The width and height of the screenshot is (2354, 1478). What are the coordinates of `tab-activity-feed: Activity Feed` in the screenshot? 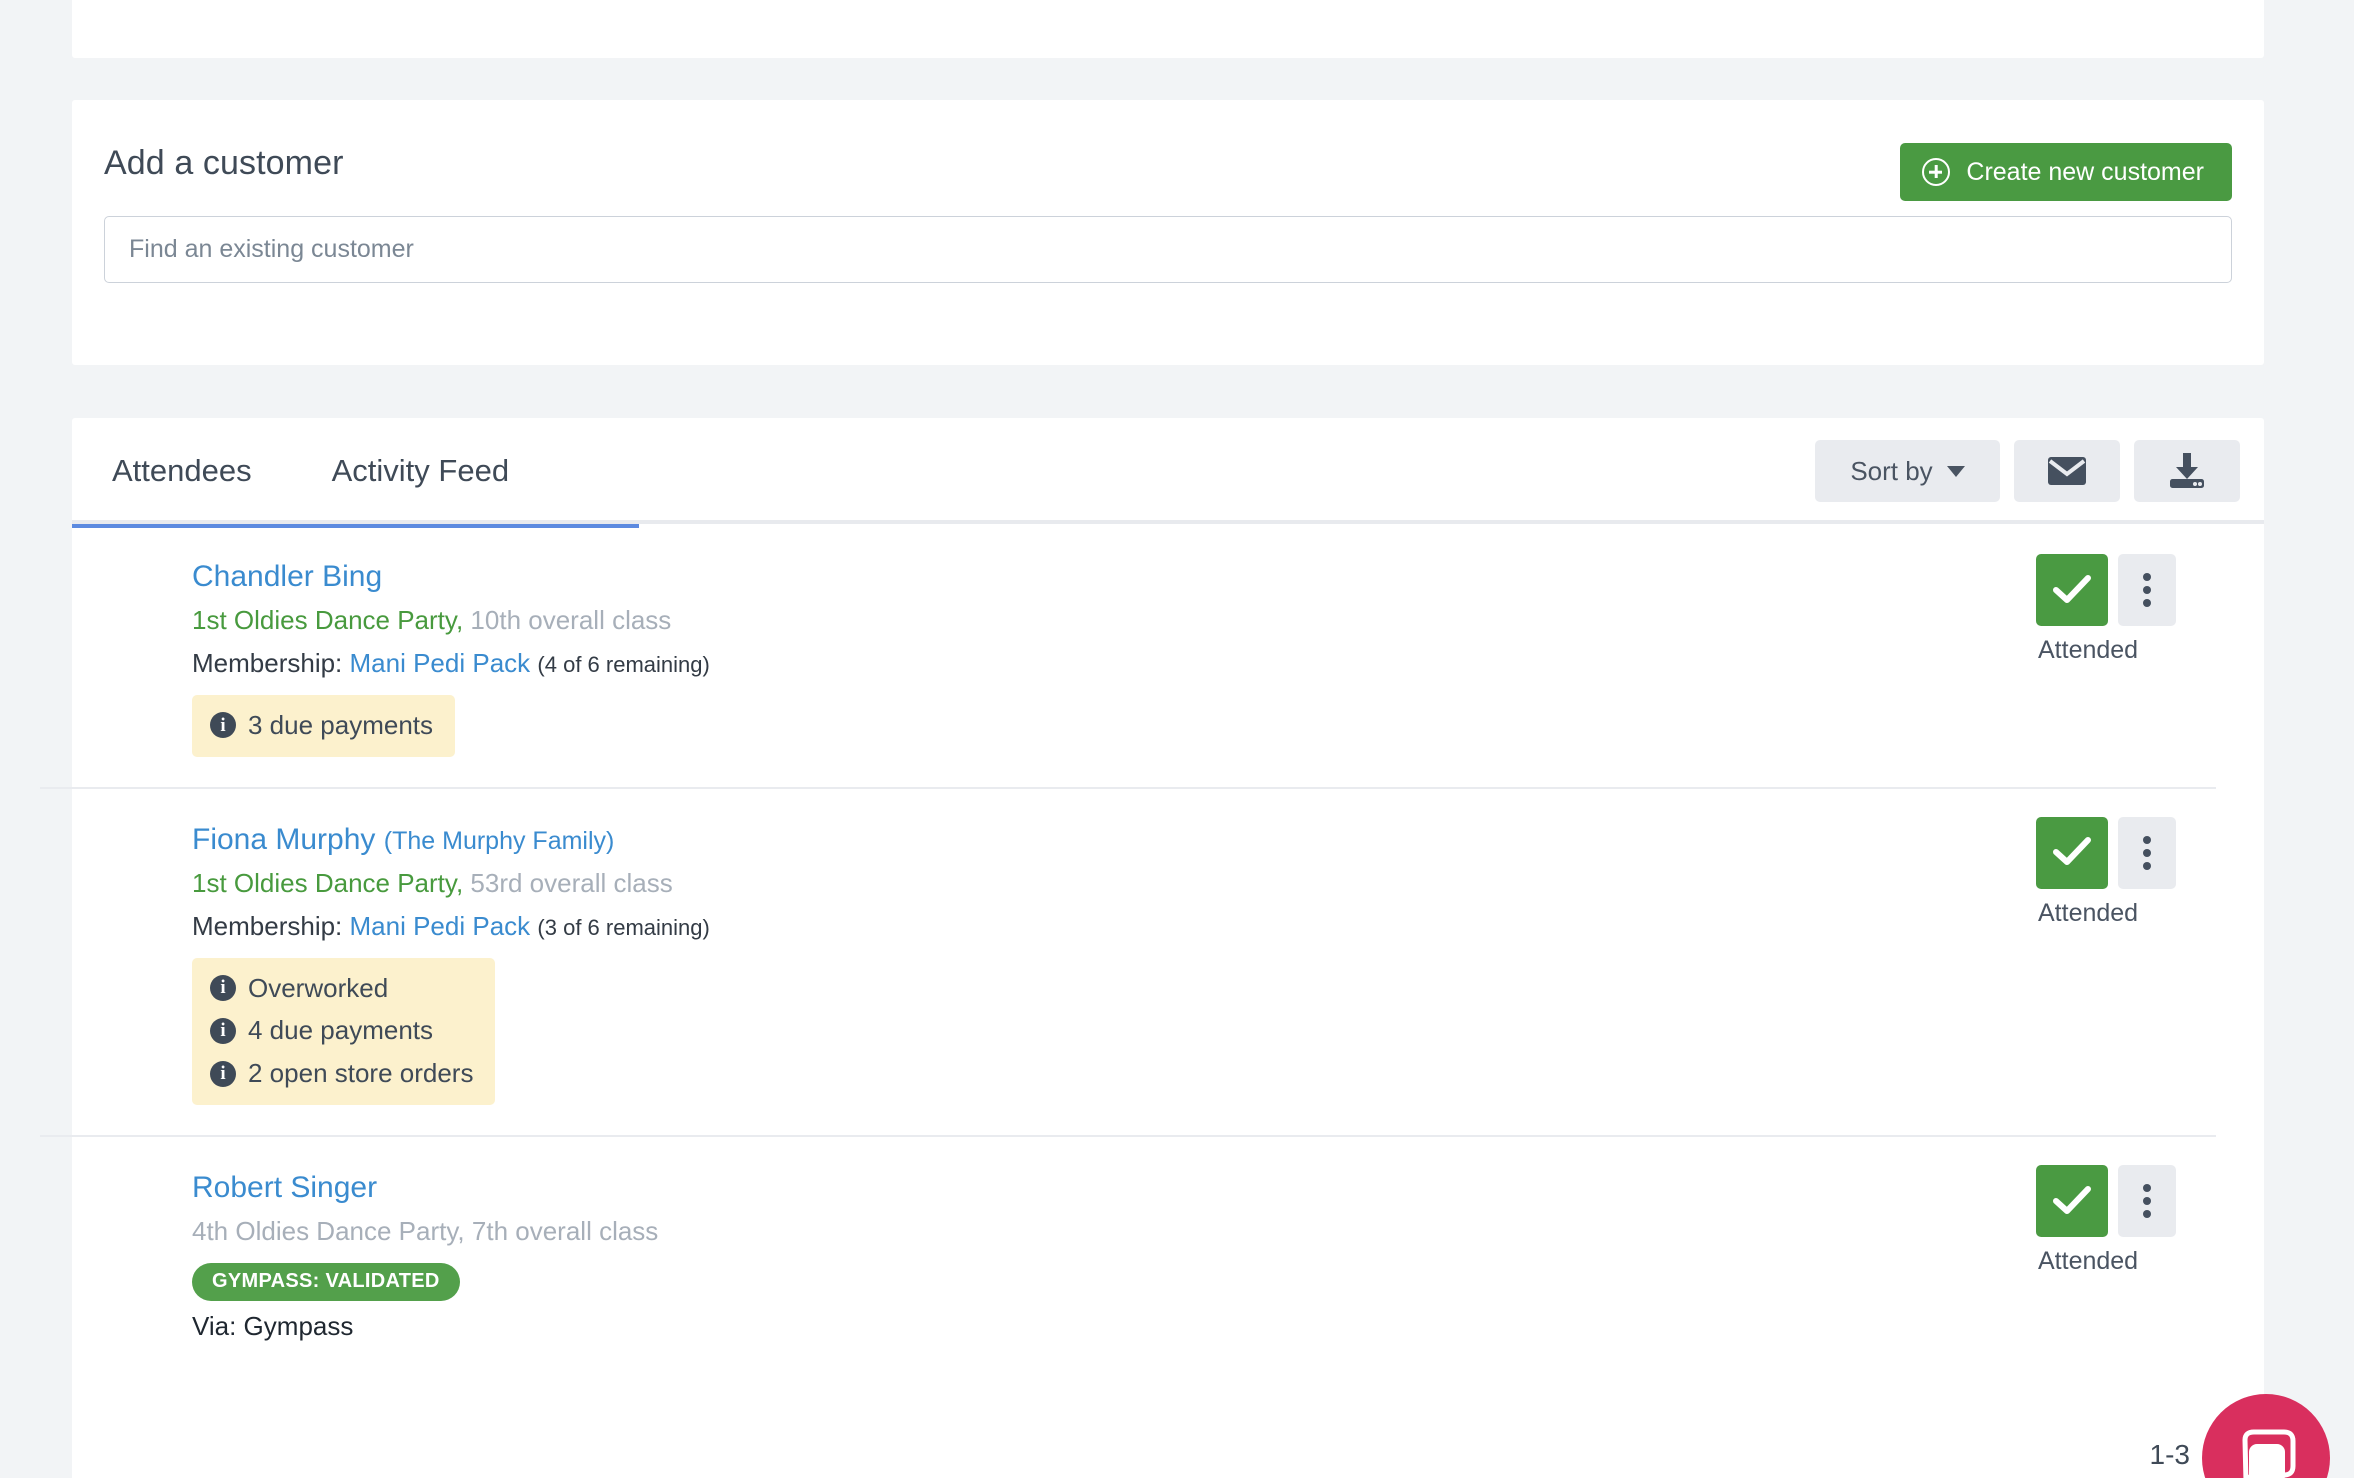 It's located at (420, 471).